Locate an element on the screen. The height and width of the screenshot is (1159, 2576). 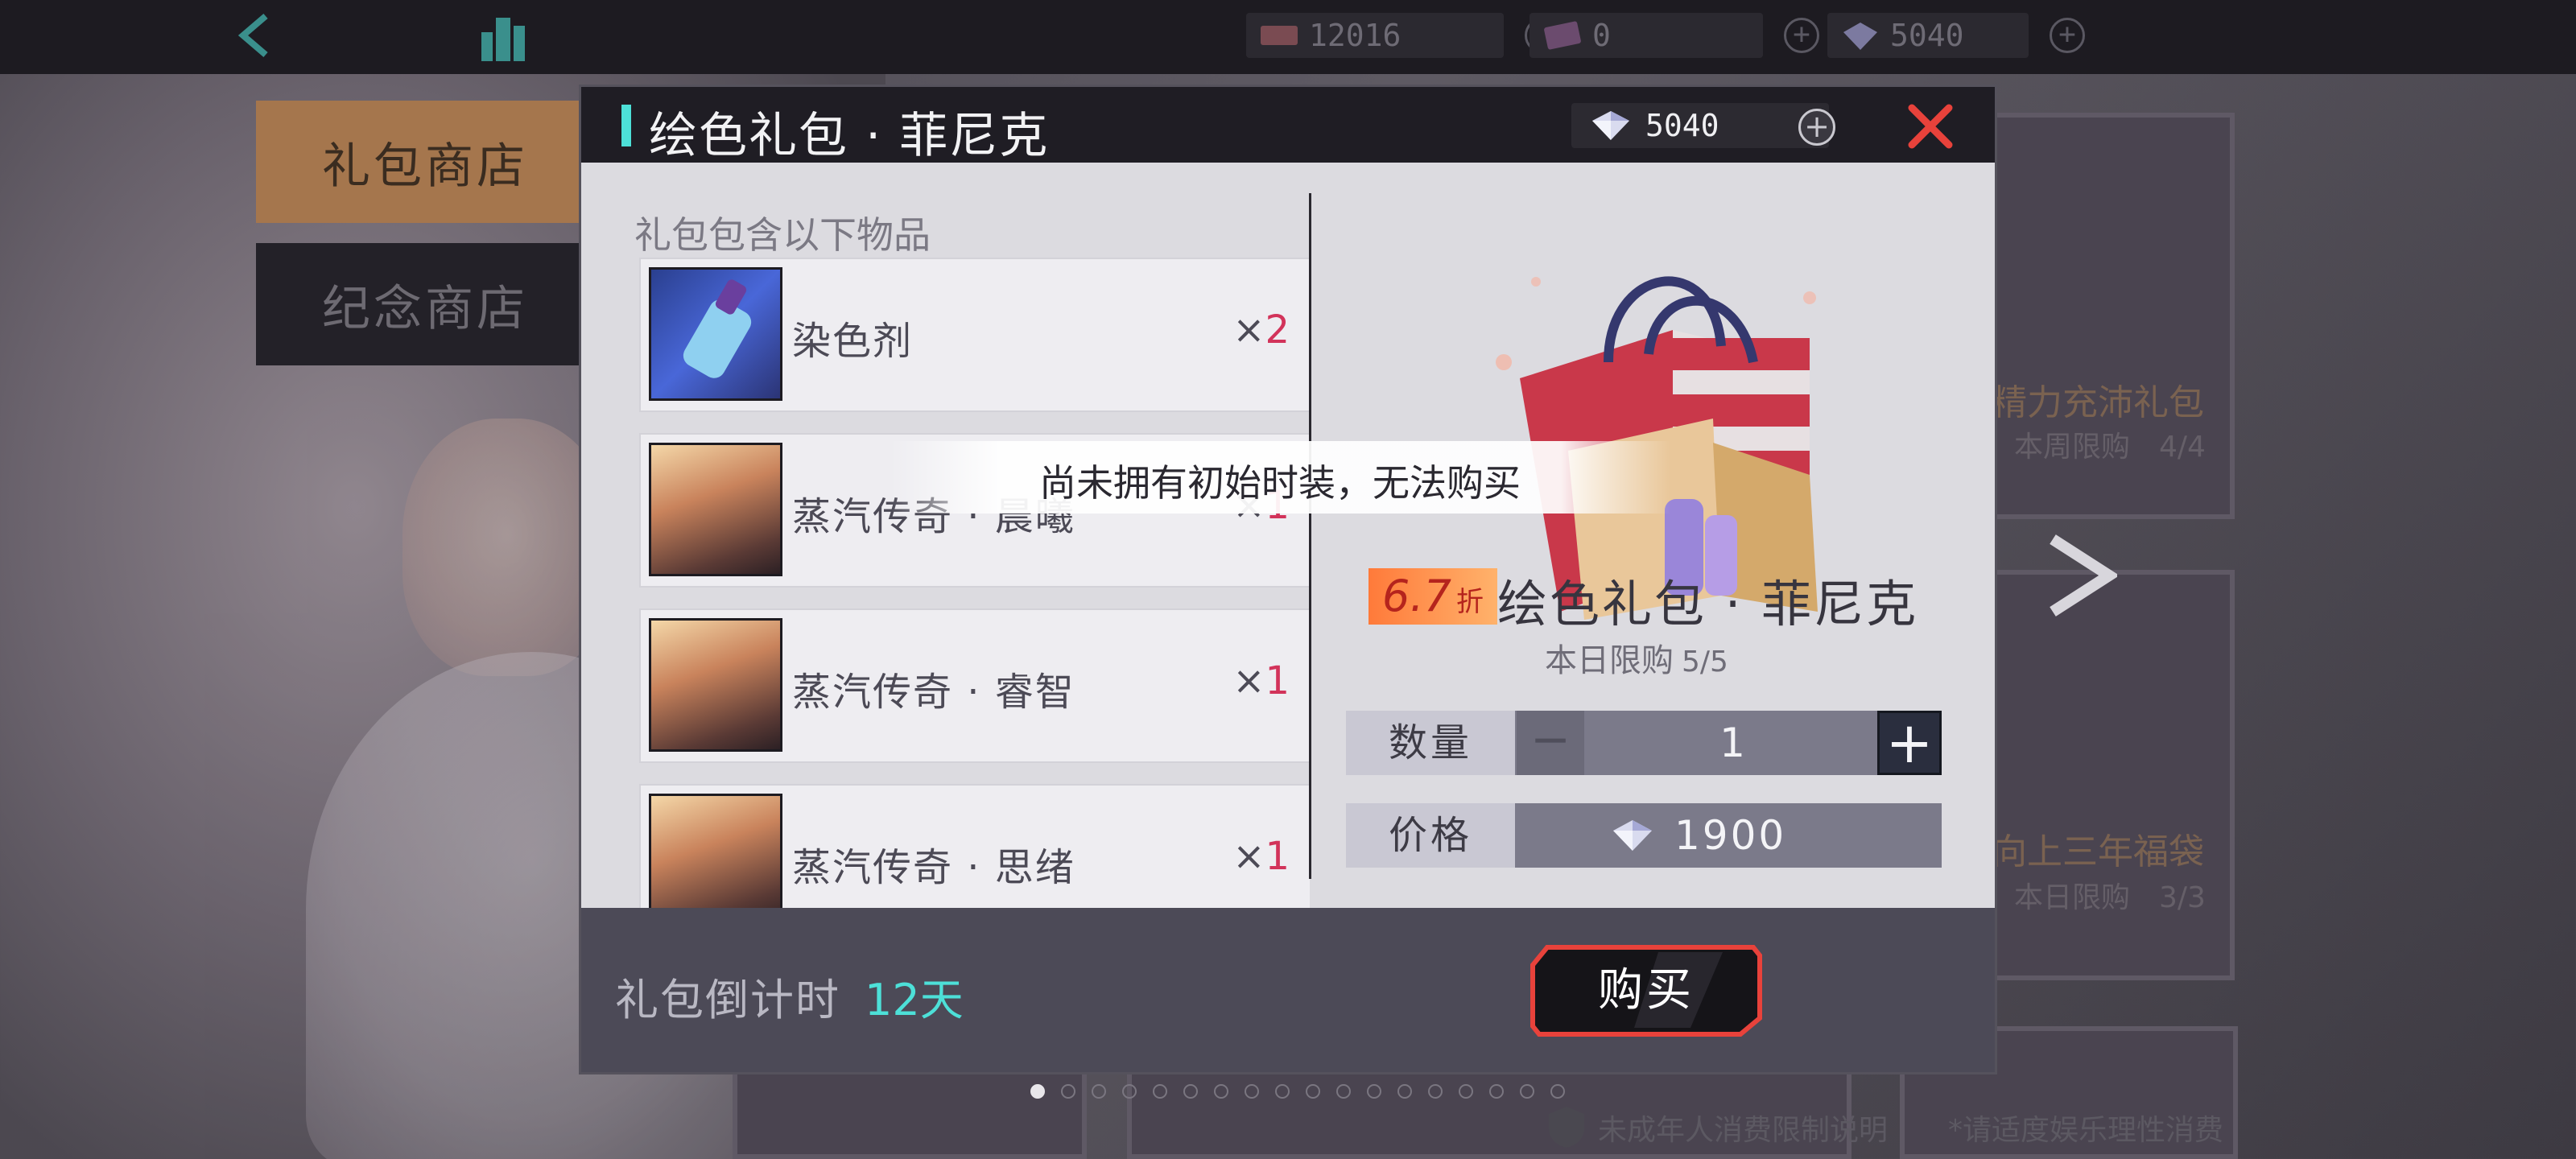
list-item: 蒸汽传奇 · 思绪 ×1 is located at coordinates (974, 850).